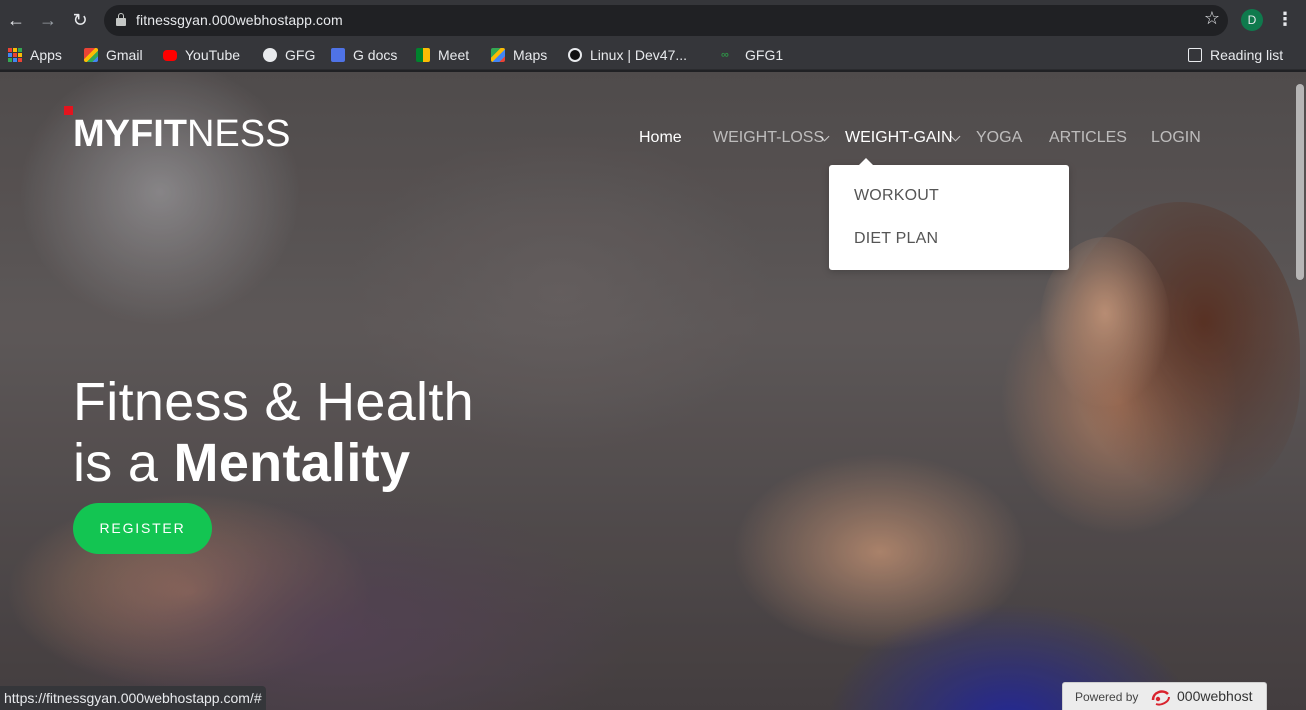 Image resolution: width=1306 pixels, height=710 pixels. Describe the element at coordinates (498, 55) in the screenshot. I see `maps-icon` at that location.